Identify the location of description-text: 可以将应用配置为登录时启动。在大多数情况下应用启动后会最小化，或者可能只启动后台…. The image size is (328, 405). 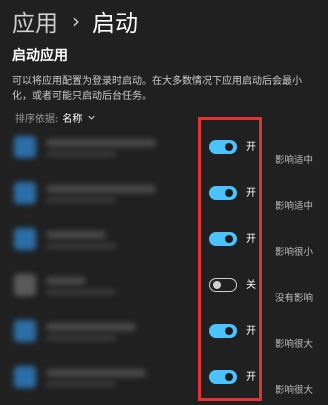
(157, 89).